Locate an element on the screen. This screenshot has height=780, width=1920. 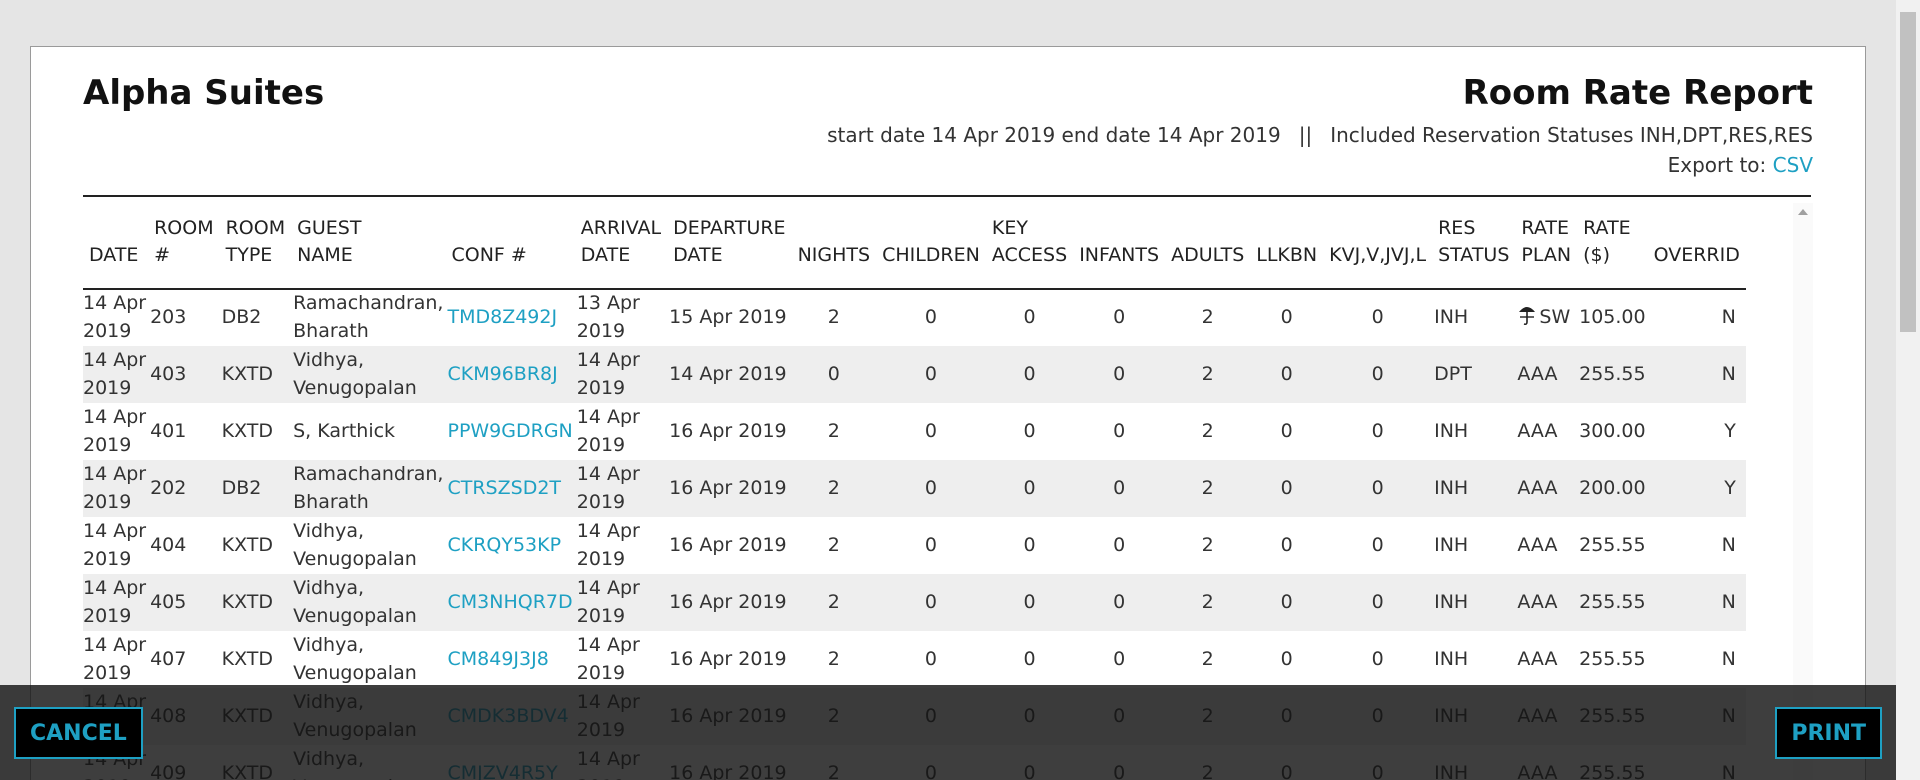
confirmation-link-value: CTRSZSD2T is located at coordinates (504, 488).